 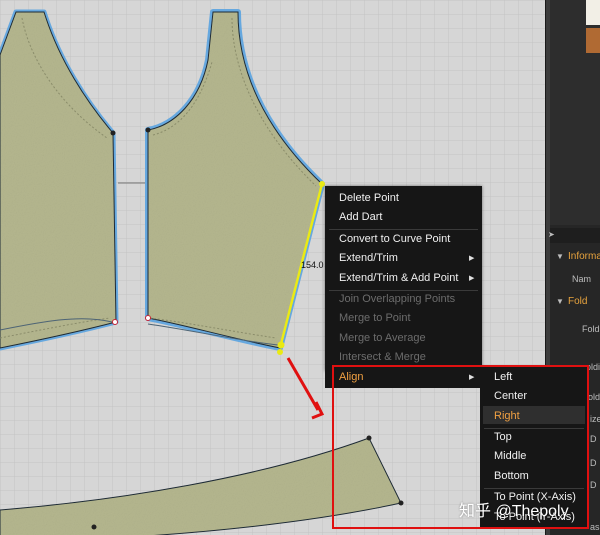 I want to click on menu-item-convert-to-curve-point: Convert to Curve Point, so click(x=394, y=239).